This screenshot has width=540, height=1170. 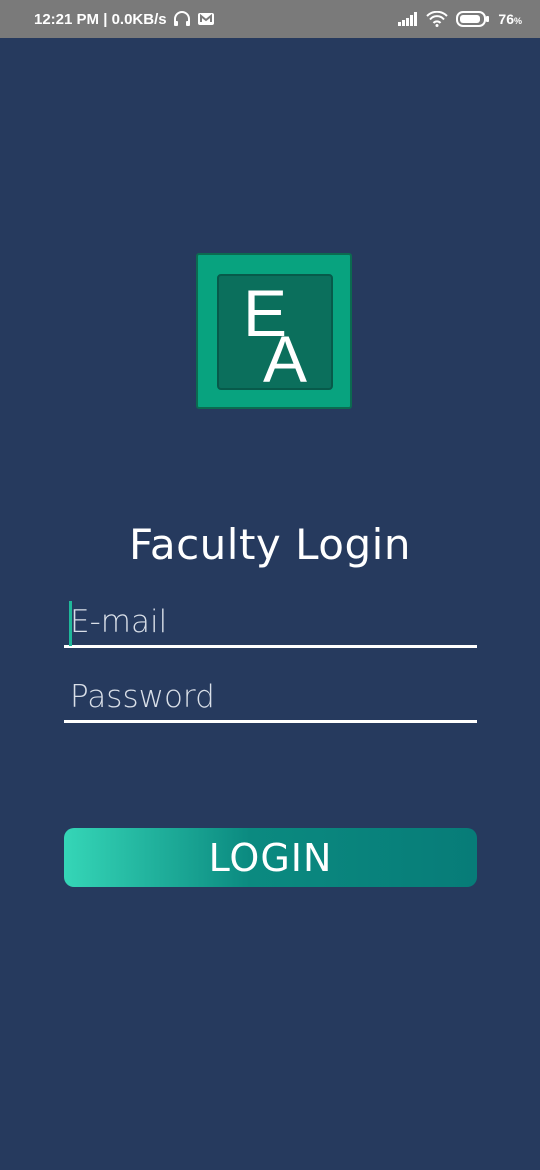 I want to click on login-button: LOGIN, so click(x=270, y=857).